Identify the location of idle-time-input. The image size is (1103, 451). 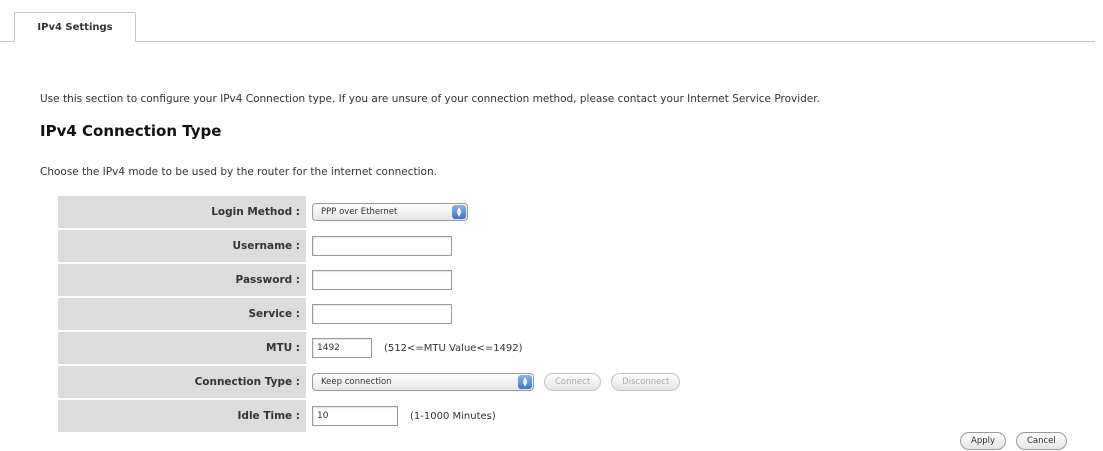
(355, 416).